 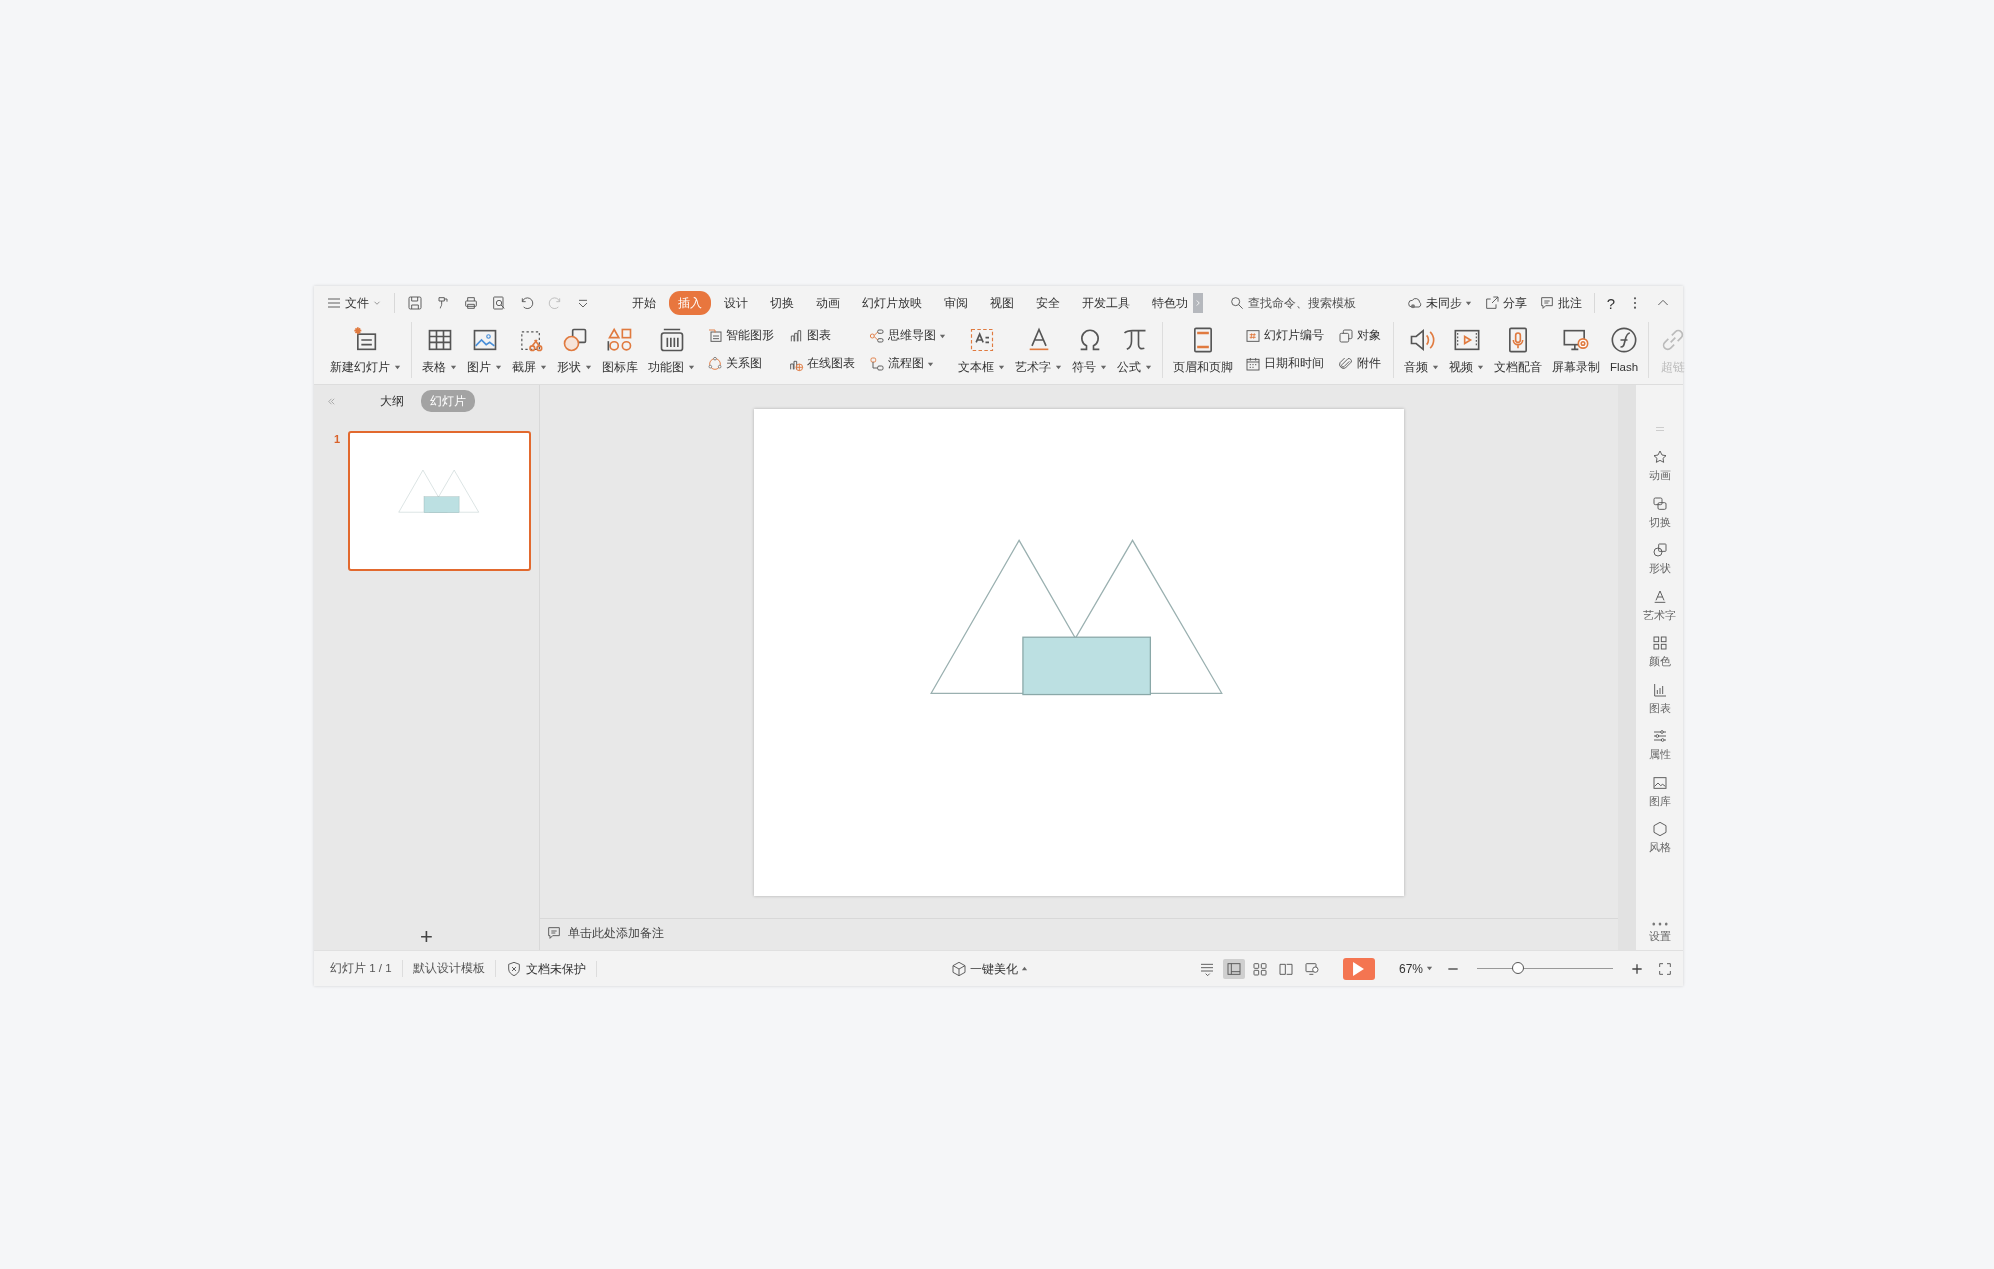 I want to click on ribbon-button: 页眉和页脚, so click(x=1203, y=350).